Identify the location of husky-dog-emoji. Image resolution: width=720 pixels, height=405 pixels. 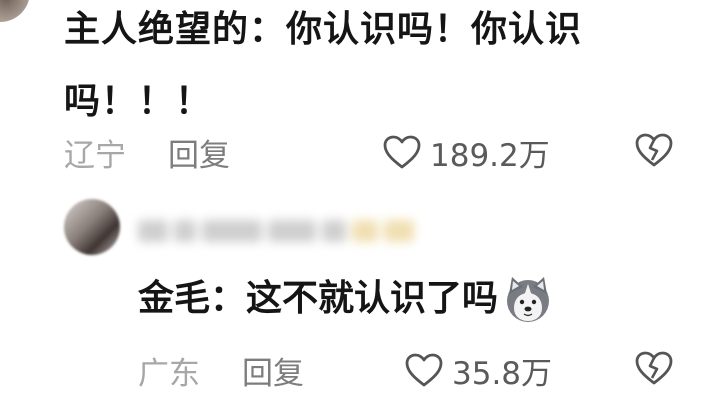
(528, 299).